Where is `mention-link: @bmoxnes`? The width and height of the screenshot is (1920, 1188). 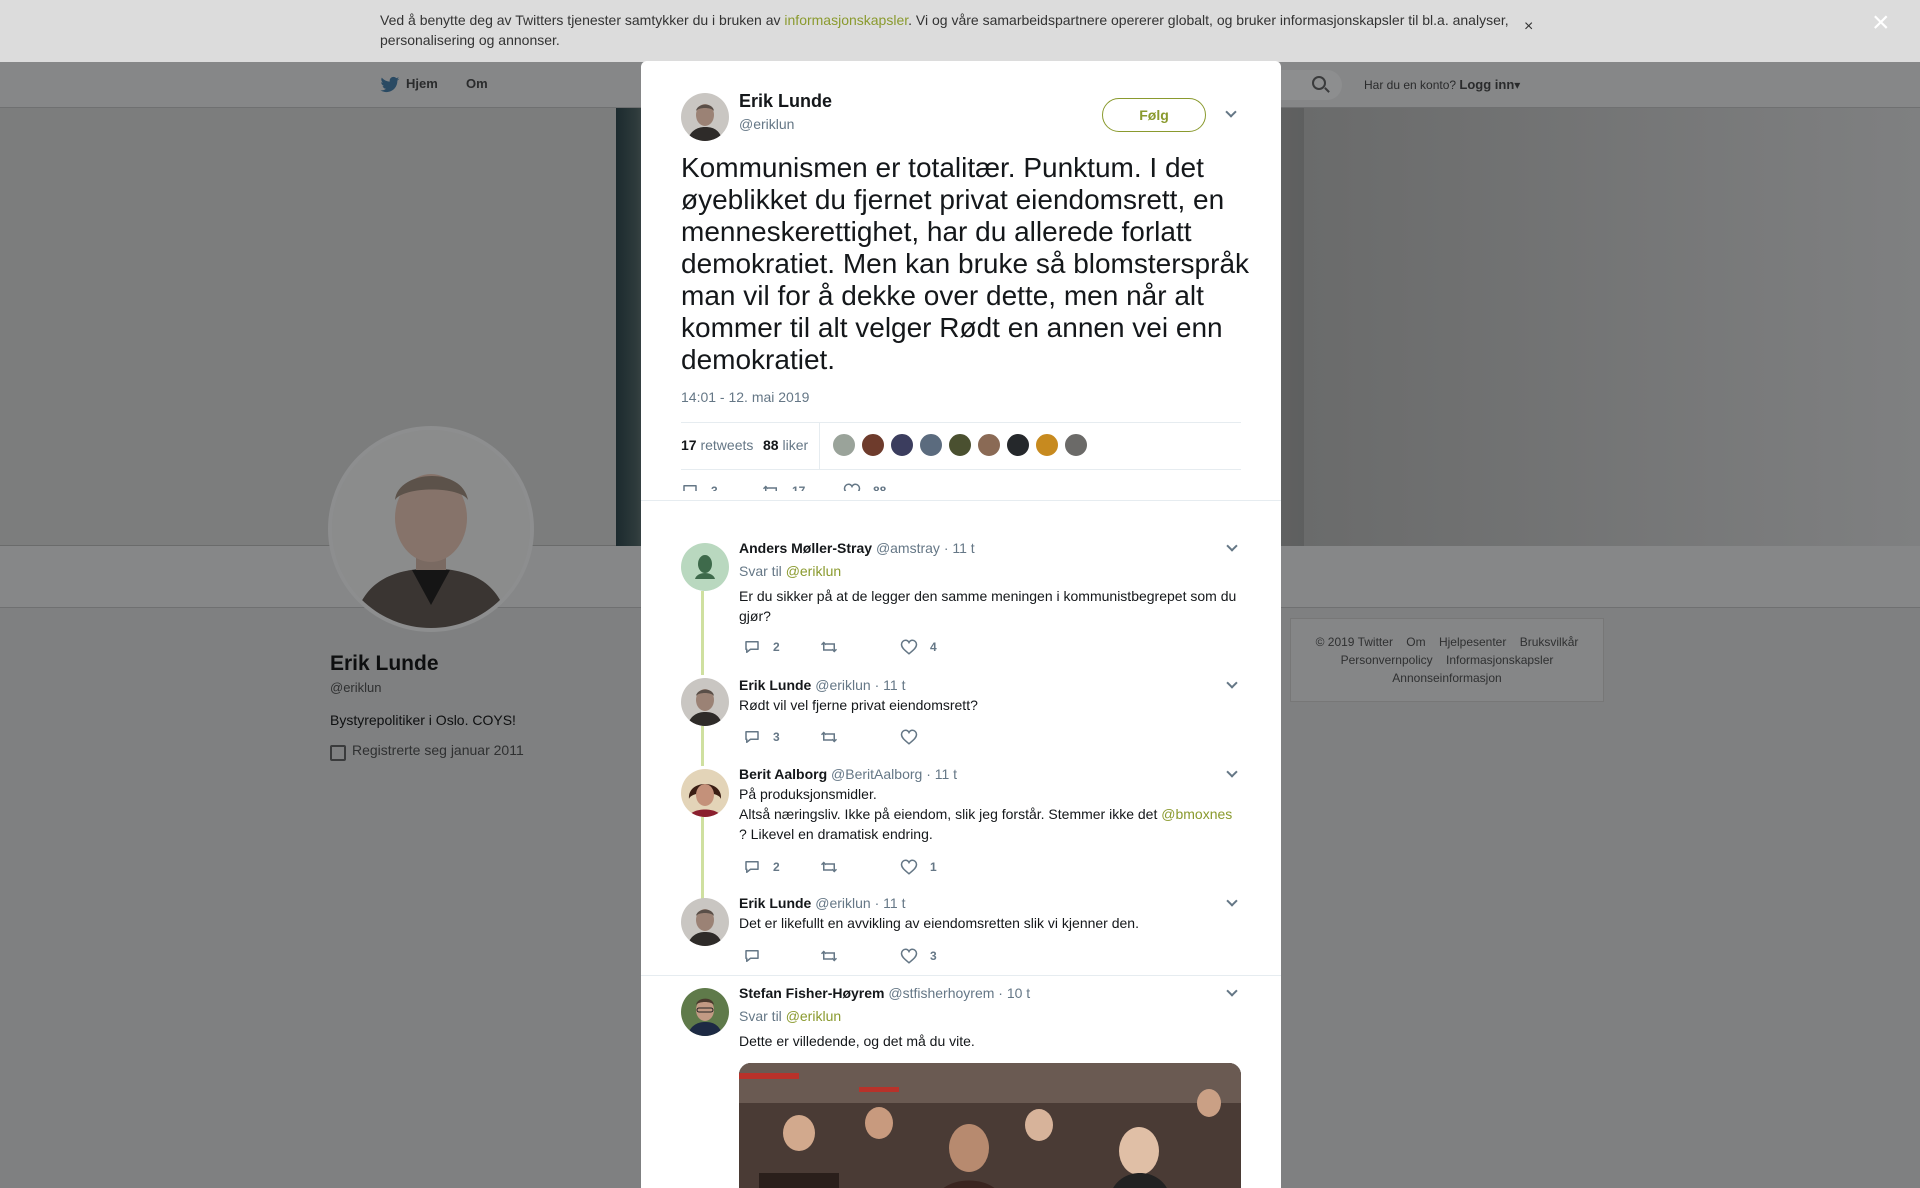
mention-link: @bmoxnes is located at coordinates (1196, 814).